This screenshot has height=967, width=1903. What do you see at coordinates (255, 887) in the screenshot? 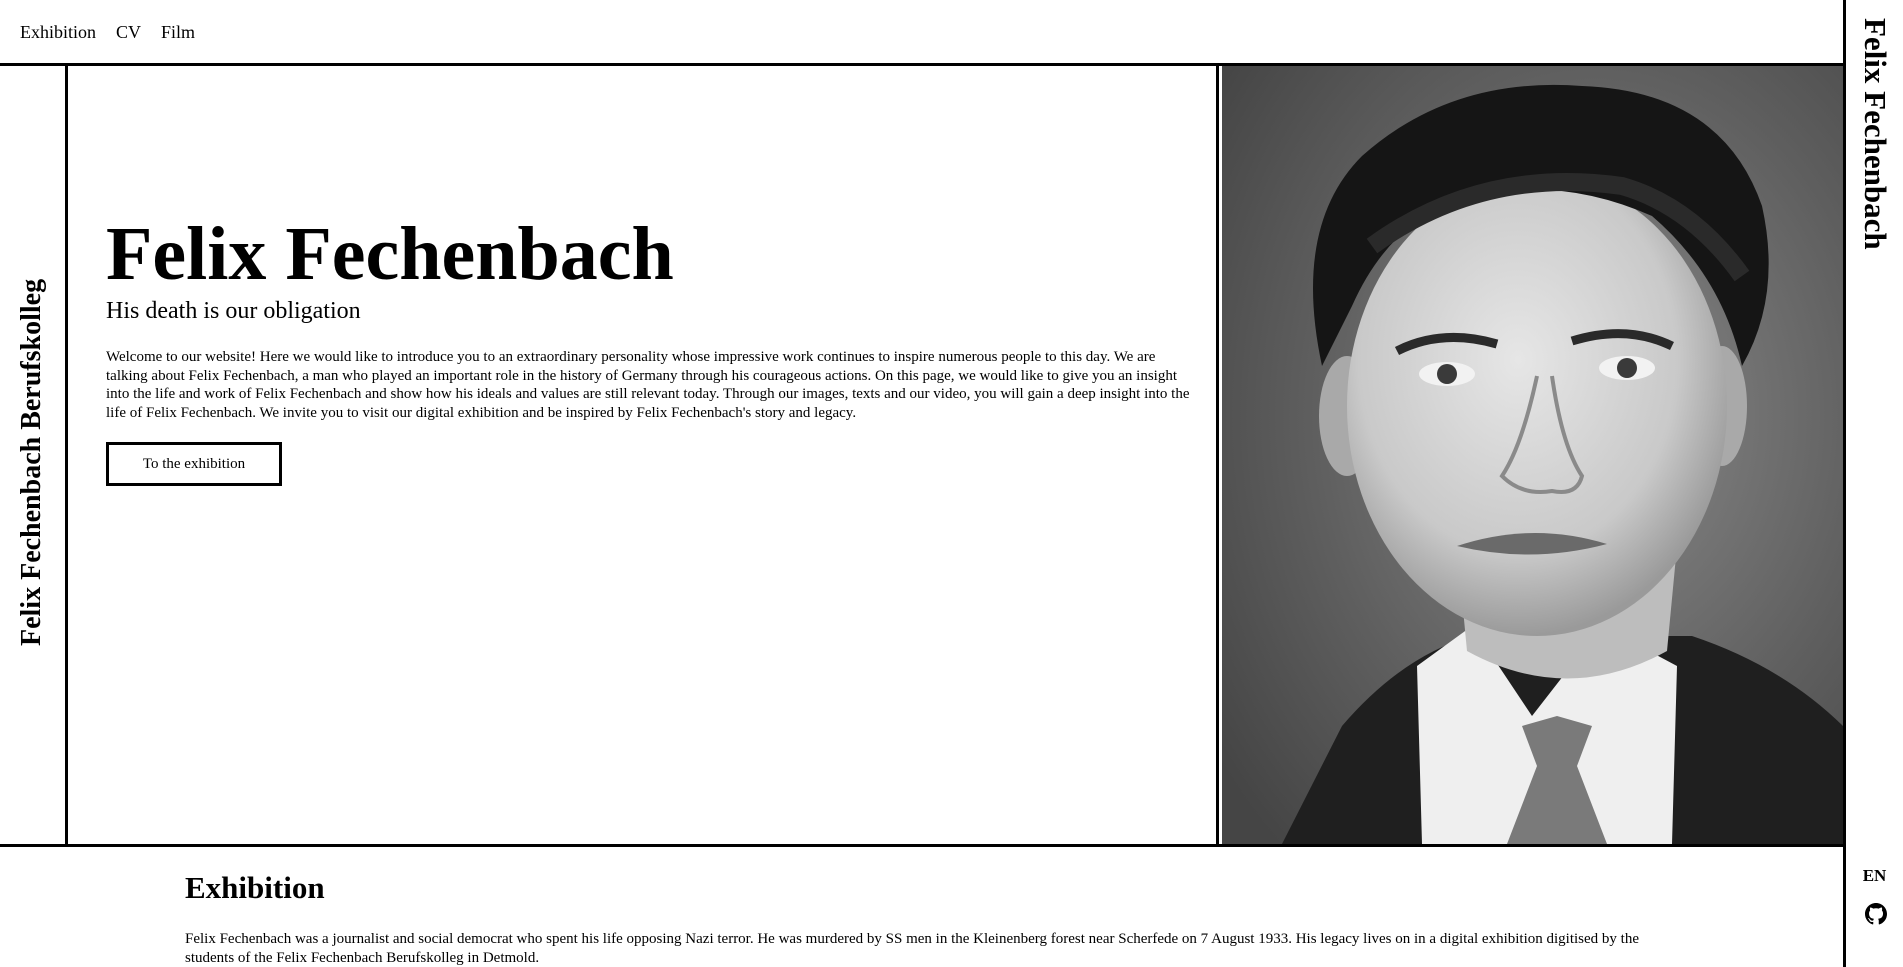
I see `exhibition-heading: Exhibition` at bounding box center [255, 887].